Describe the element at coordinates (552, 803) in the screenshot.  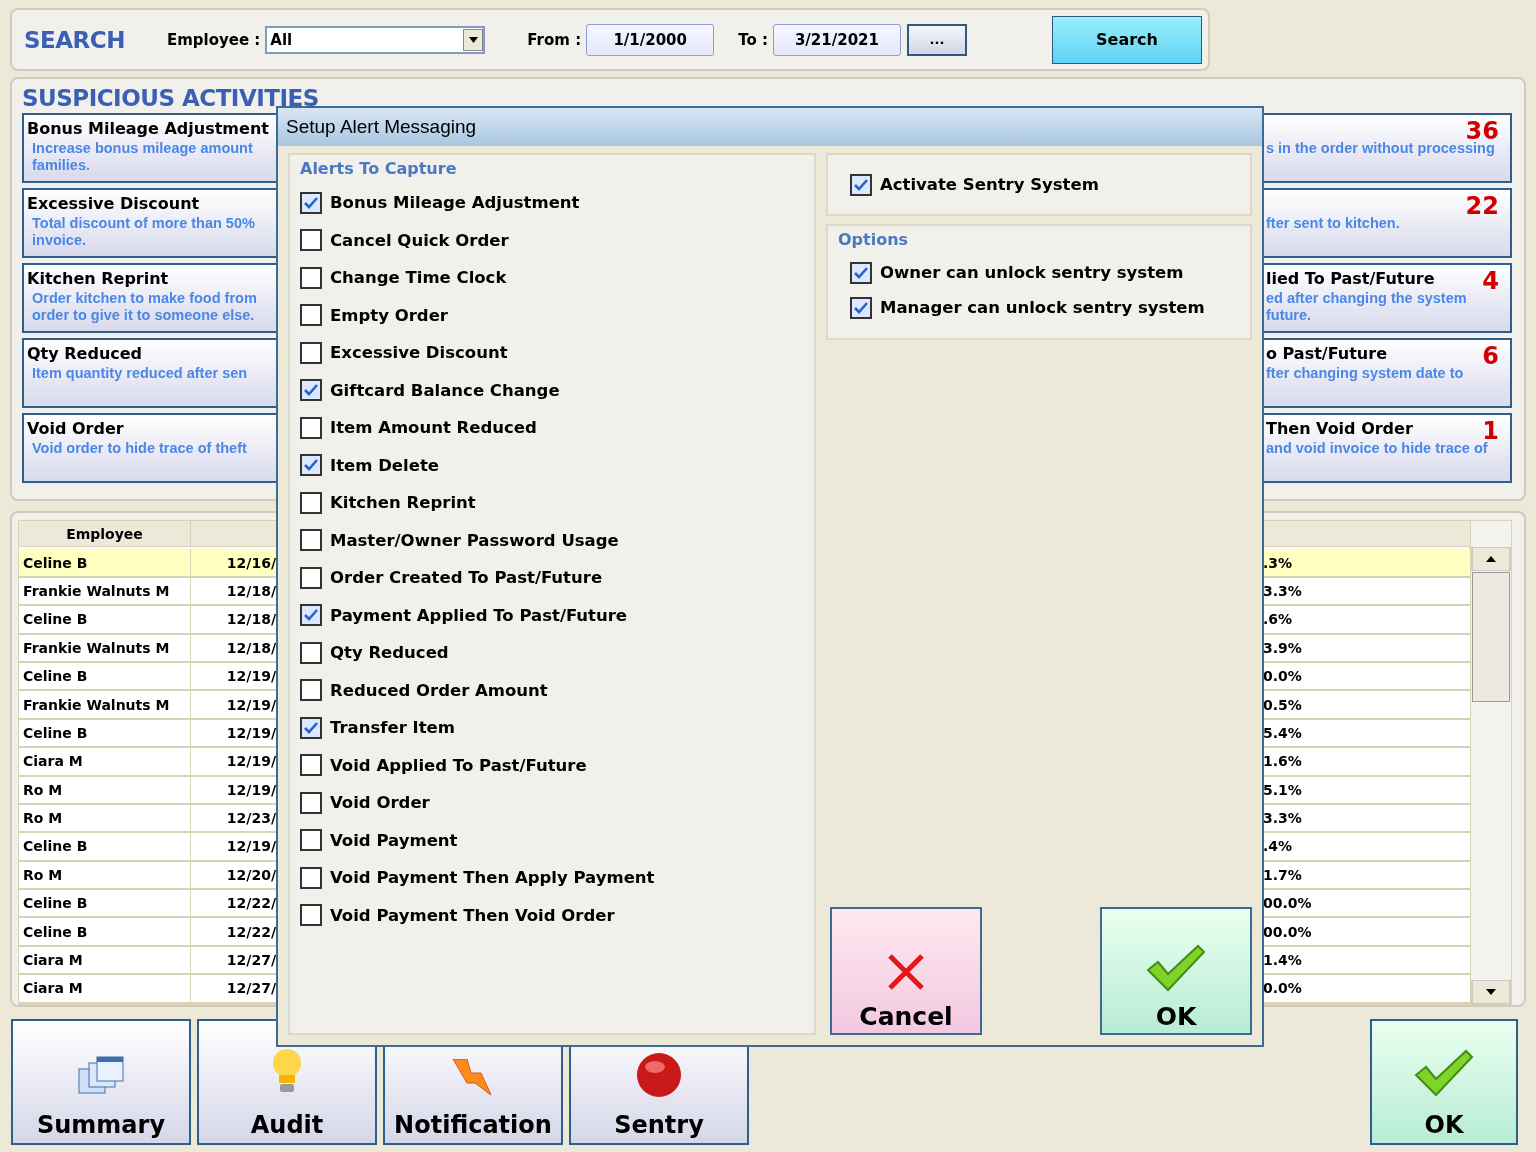
I see `checkbox-row: Void Order` at that location.